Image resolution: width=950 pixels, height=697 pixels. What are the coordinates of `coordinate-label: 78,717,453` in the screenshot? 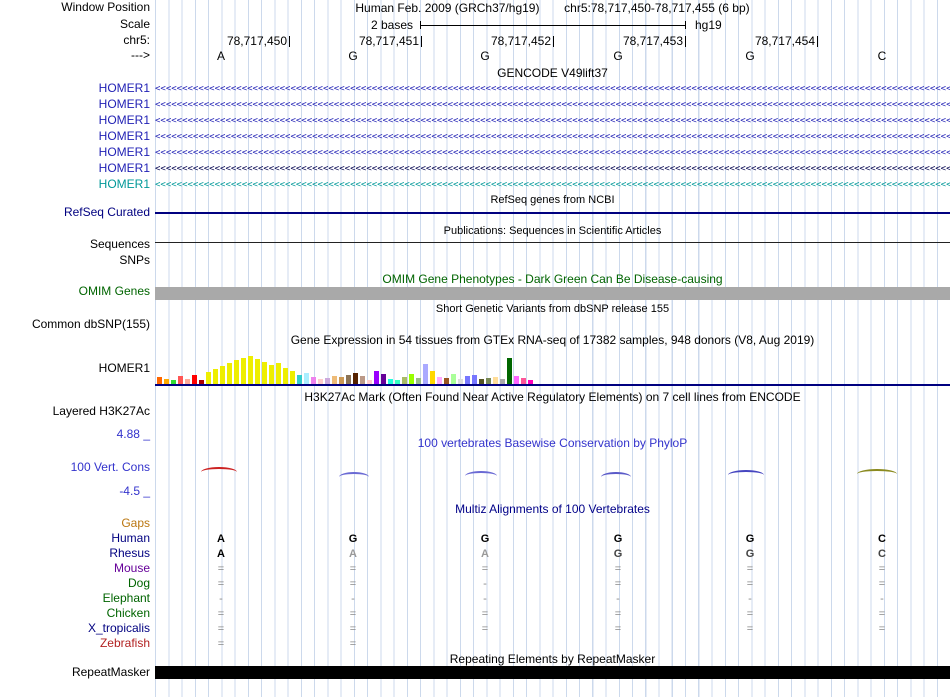 It's located at (652, 41).